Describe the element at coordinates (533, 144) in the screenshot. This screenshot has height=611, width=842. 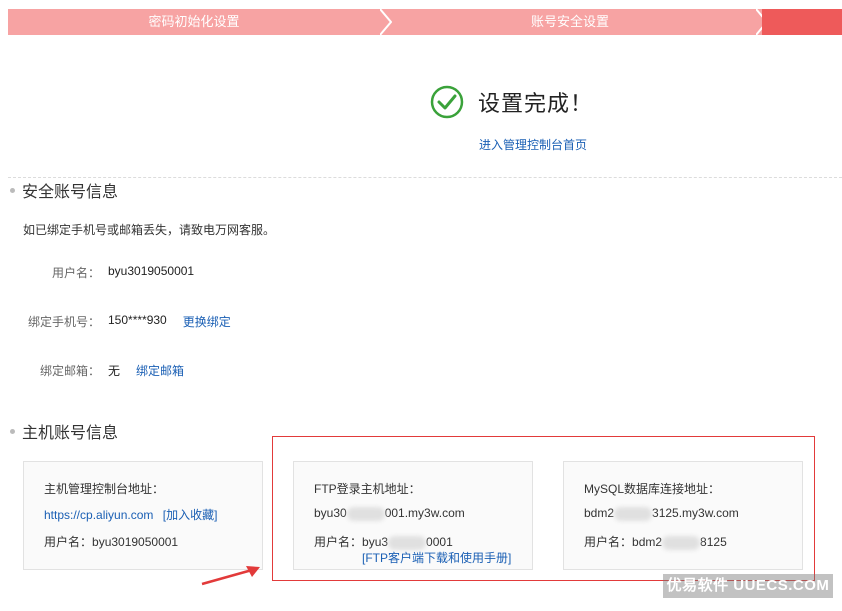
I see `console-home-link: 进入管理控制台首页` at that location.